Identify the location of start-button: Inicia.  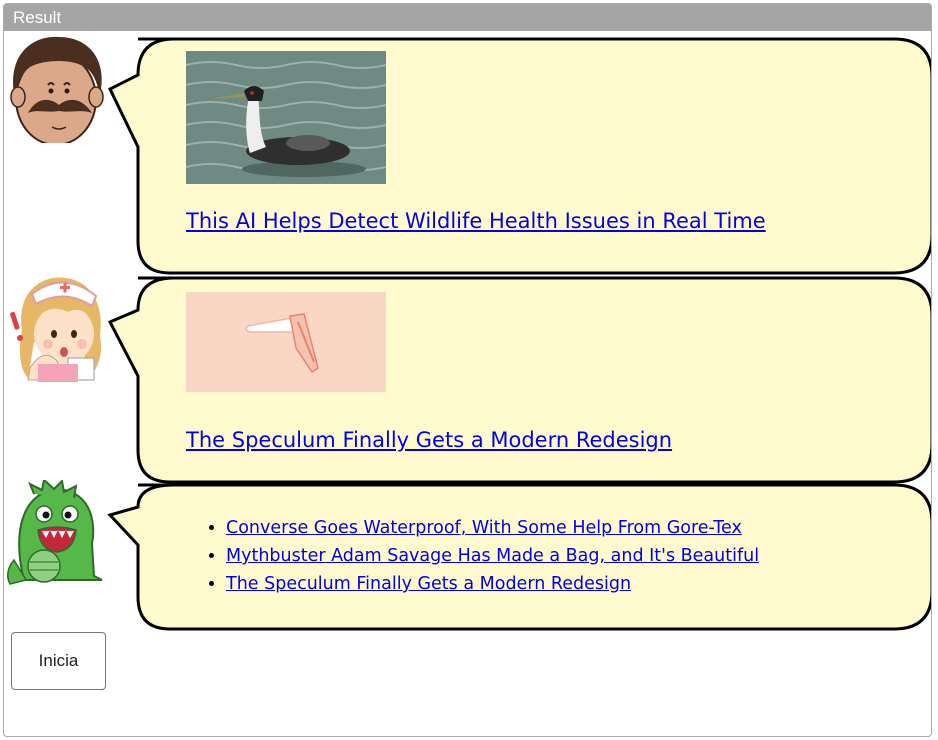
(58, 661).